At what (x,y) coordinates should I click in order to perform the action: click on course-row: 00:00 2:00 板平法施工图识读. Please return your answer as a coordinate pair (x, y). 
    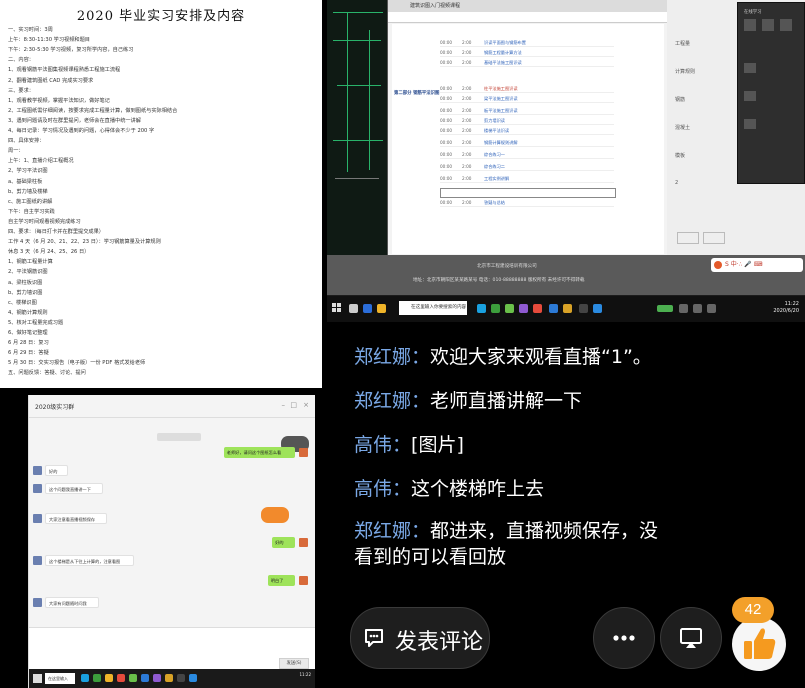
    Looking at the image, I should click on (527, 111).